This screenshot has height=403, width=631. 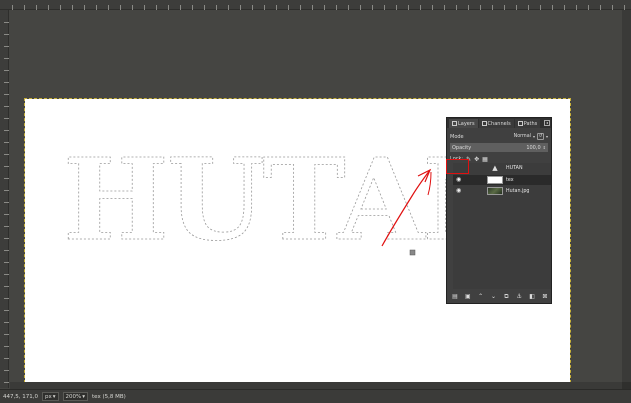 I want to click on tab-label: Paths, so click(x=530, y=123).